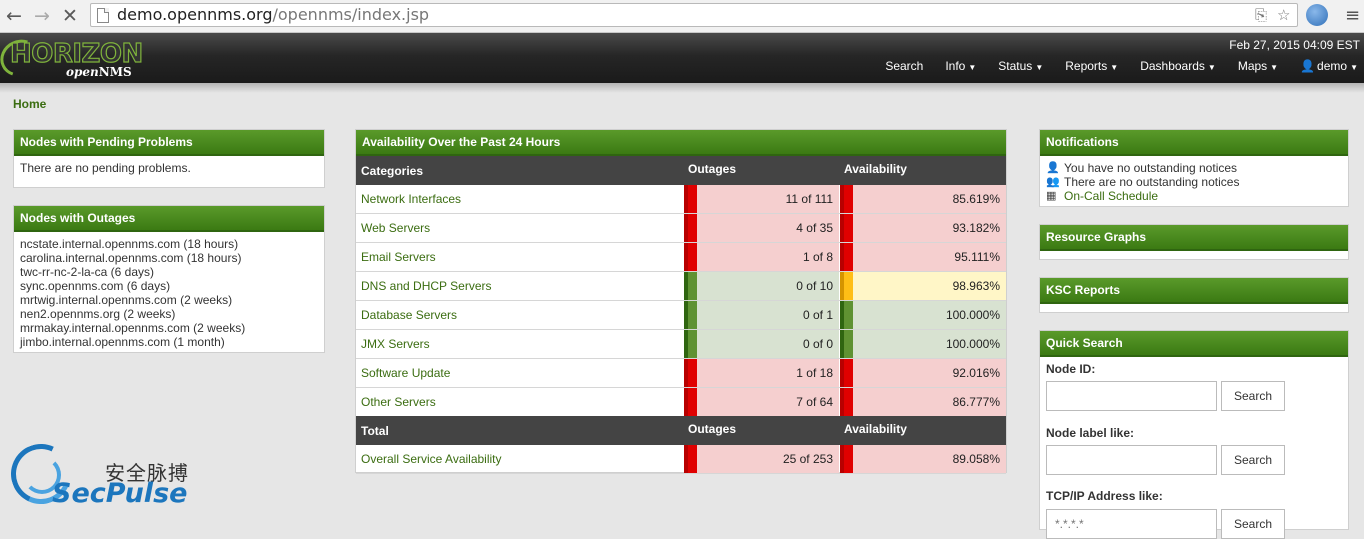 The width and height of the screenshot is (1364, 539). Describe the element at coordinates (105, 328) in the screenshot. I see `outage-node-link: mrmakay.internal.opennms.com` at that location.